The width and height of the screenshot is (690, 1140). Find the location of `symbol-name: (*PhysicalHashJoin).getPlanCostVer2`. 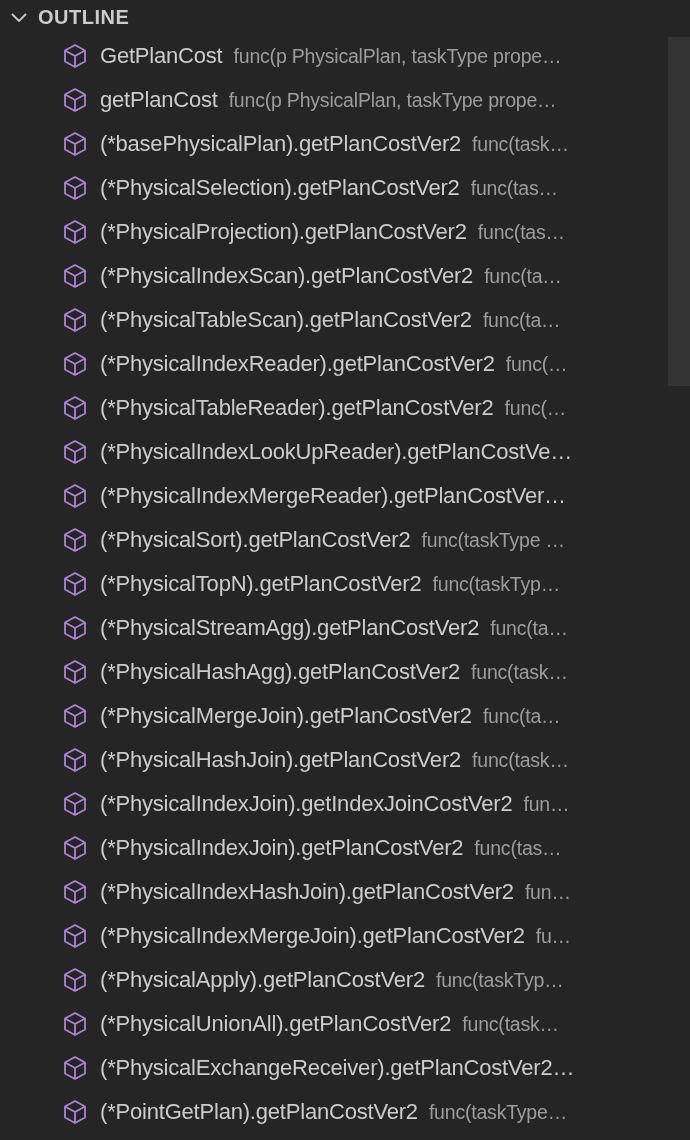

symbol-name: (*PhysicalHashJoin).getPlanCostVer2 is located at coordinates (281, 760).